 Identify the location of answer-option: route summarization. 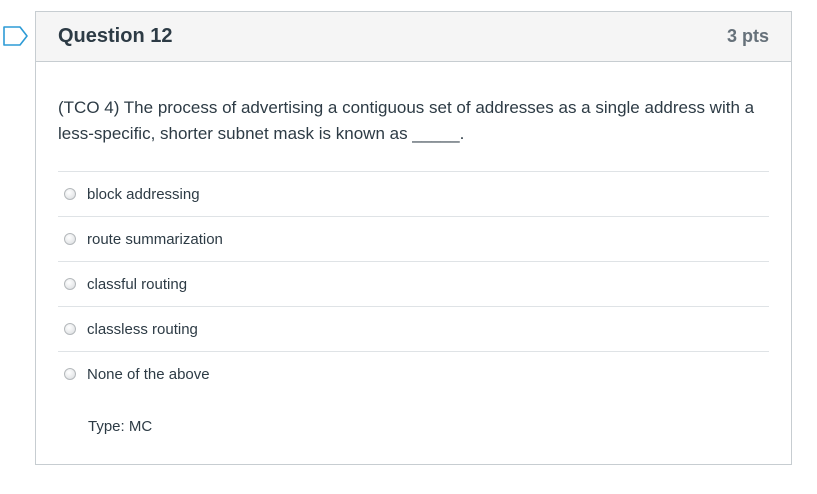
(413, 238).